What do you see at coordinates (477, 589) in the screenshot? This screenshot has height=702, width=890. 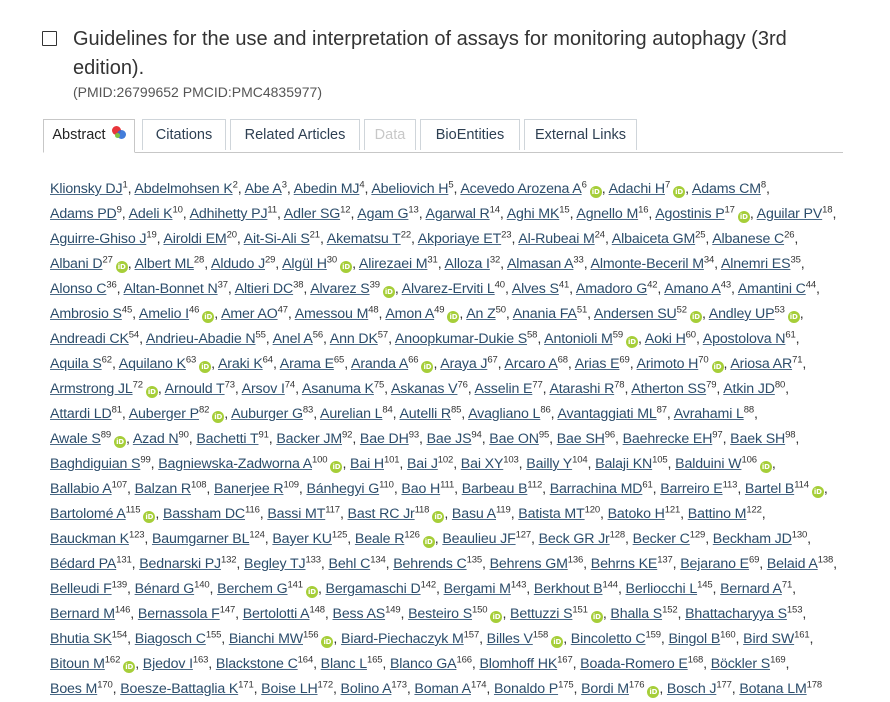 I see `author-name-link: Bergami M` at bounding box center [477, 589].